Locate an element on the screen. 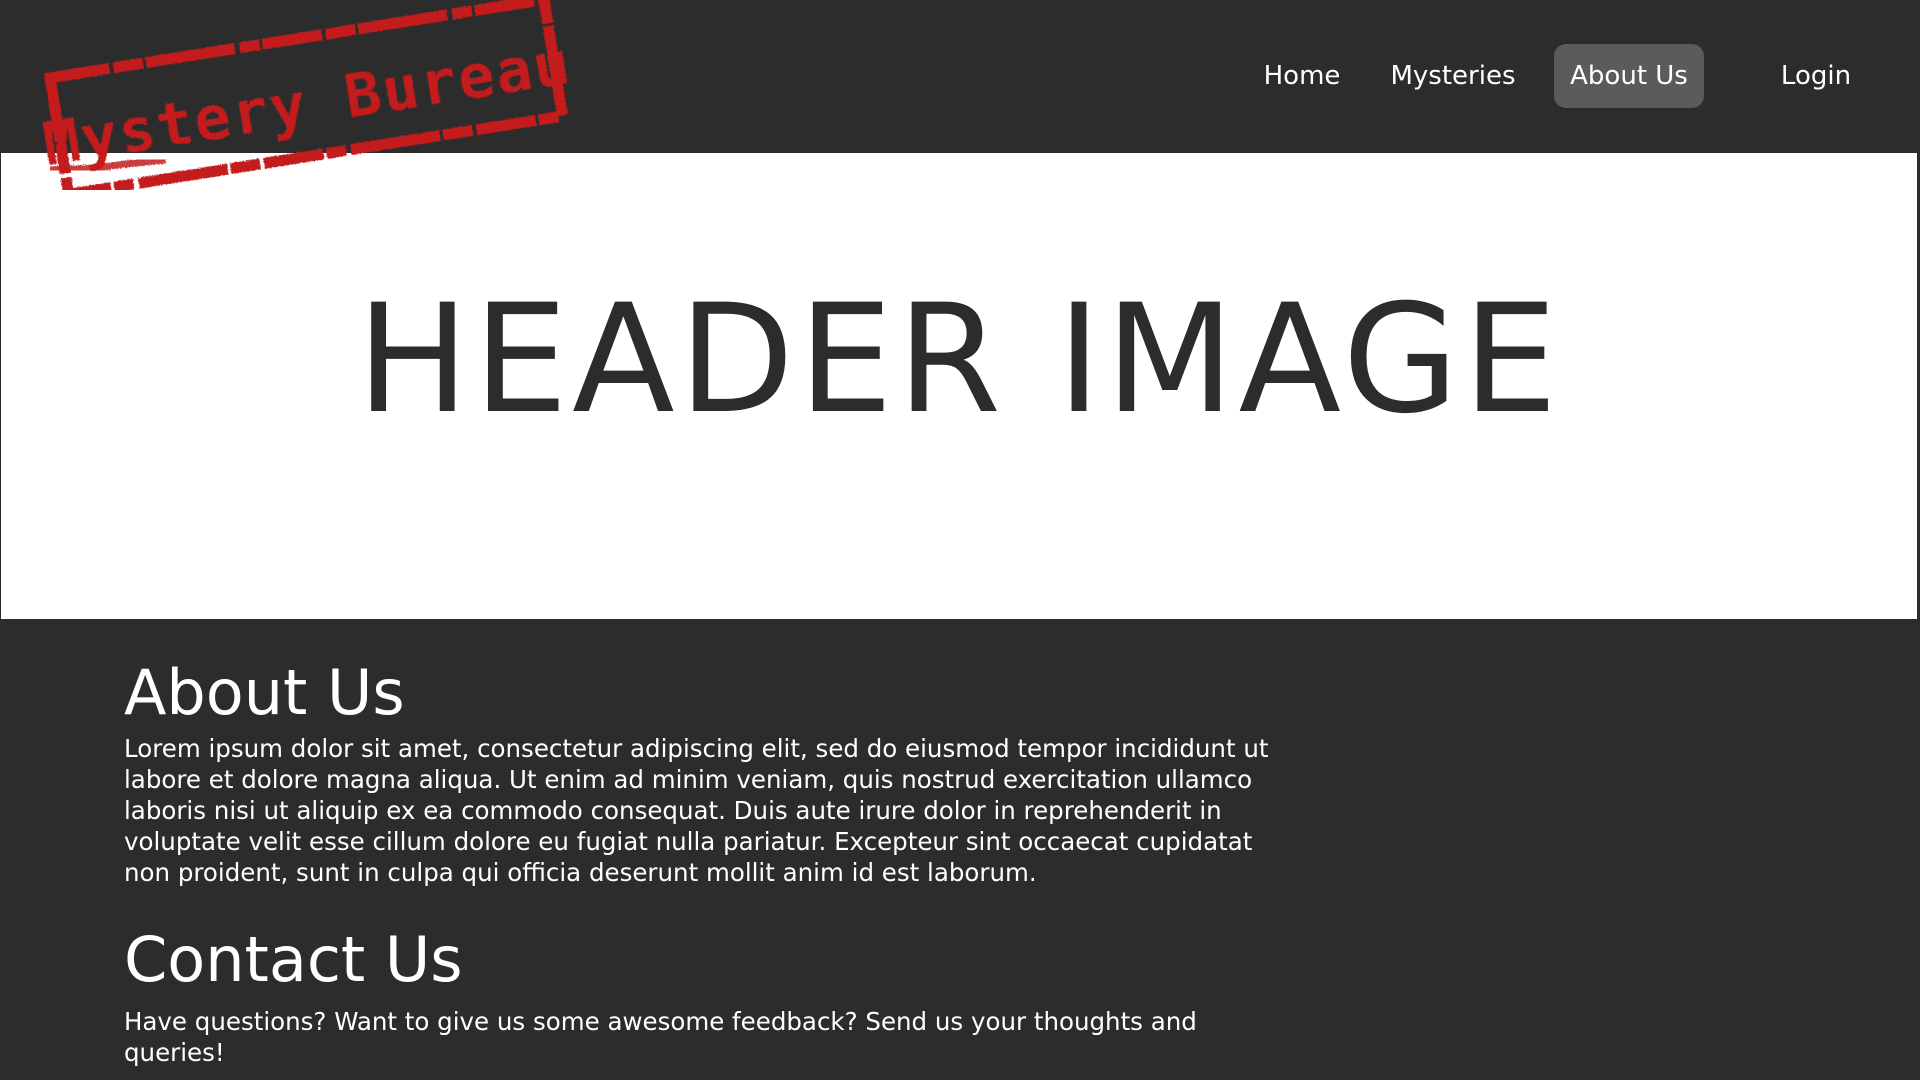  nav-mysteries: Mysteries is located at coordinates (1453, 76).